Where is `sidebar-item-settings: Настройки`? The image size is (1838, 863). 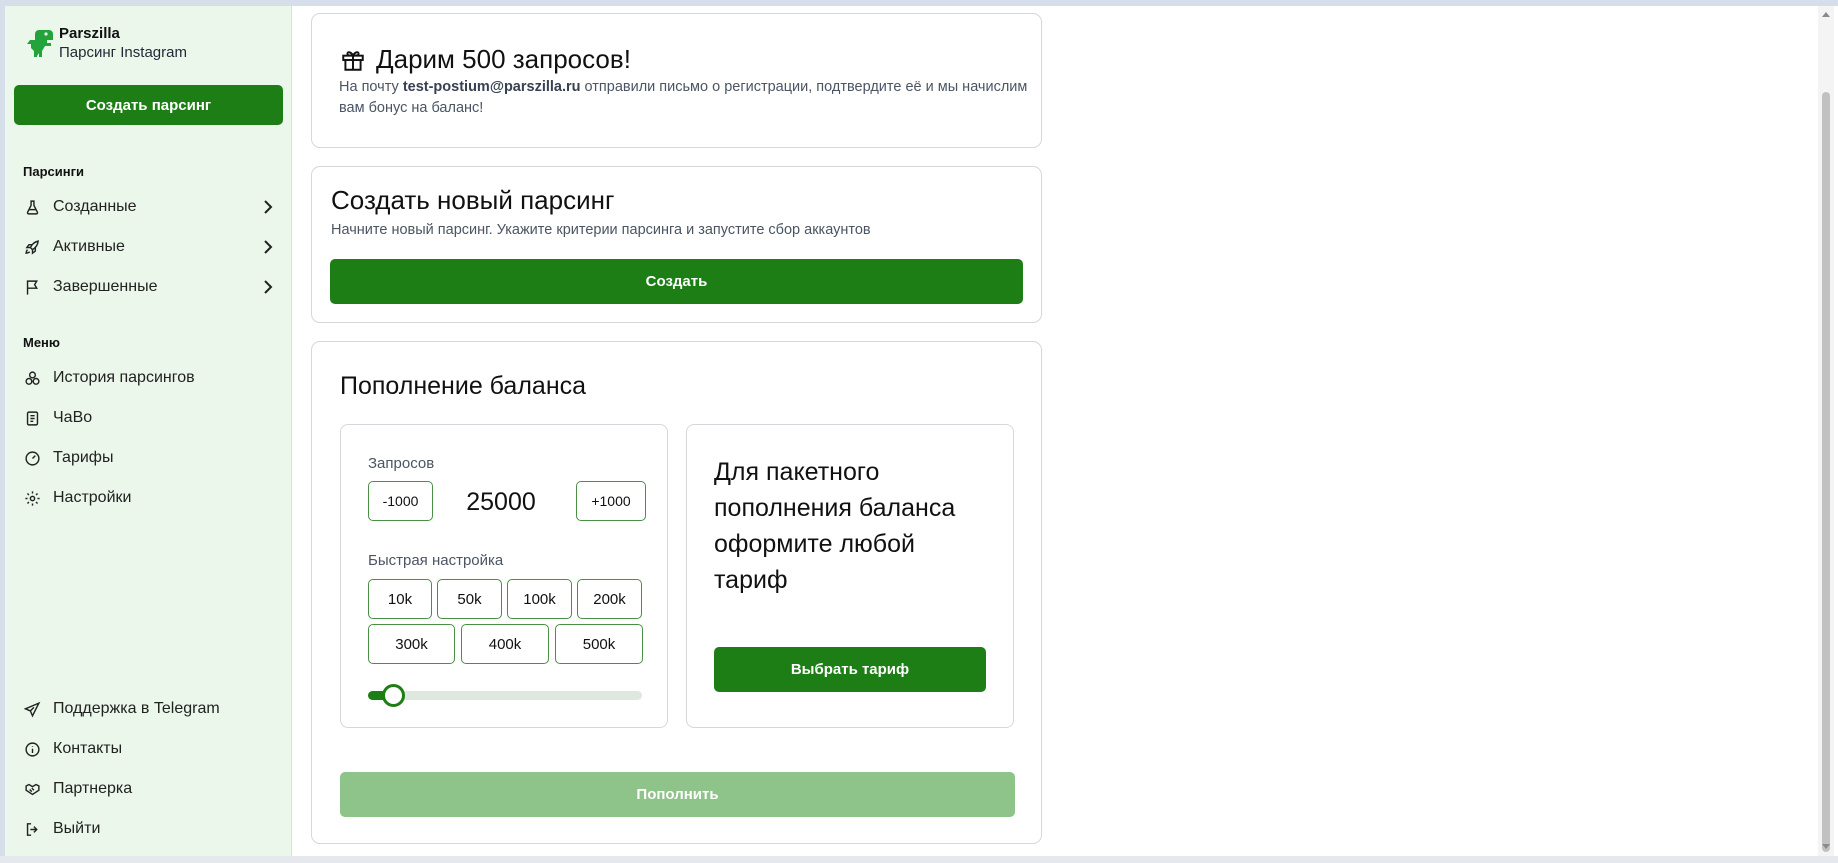 sidebar-item-settings: Настройки is located at coordinates (151, 498).